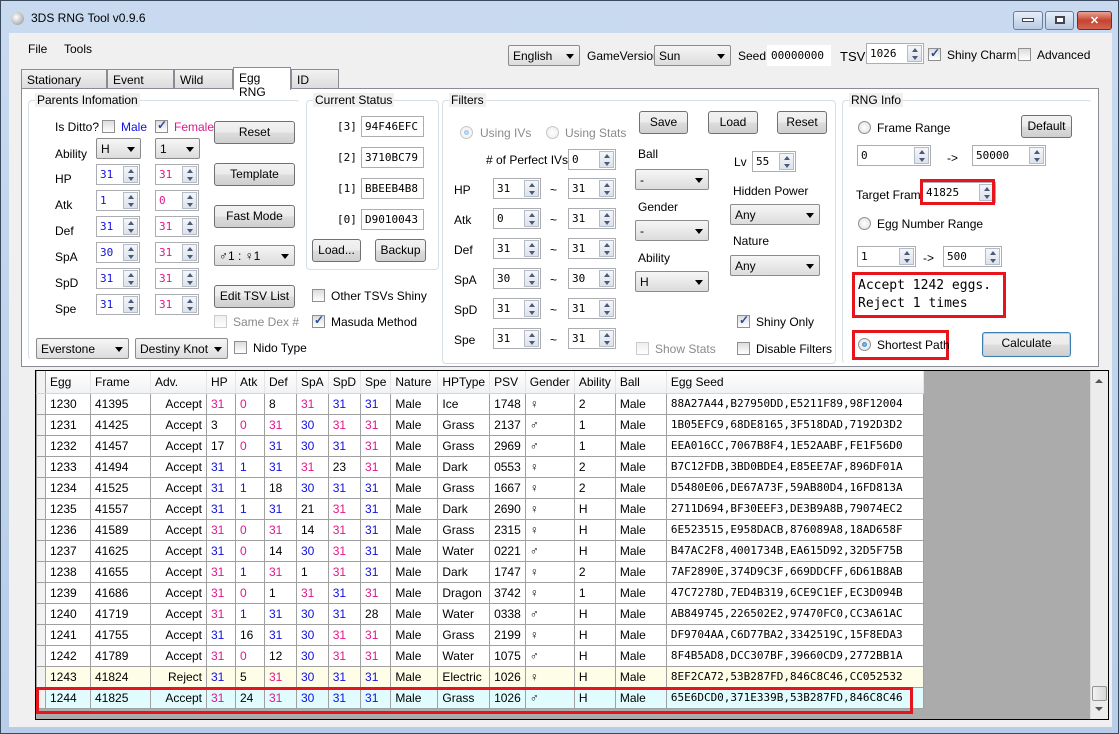 Image resolution: width=1119 pixels, height=734 pixels. Describe the element at coordinates (414, 382) in the screenshot. I see `column-header-nature: Nature` at that location.